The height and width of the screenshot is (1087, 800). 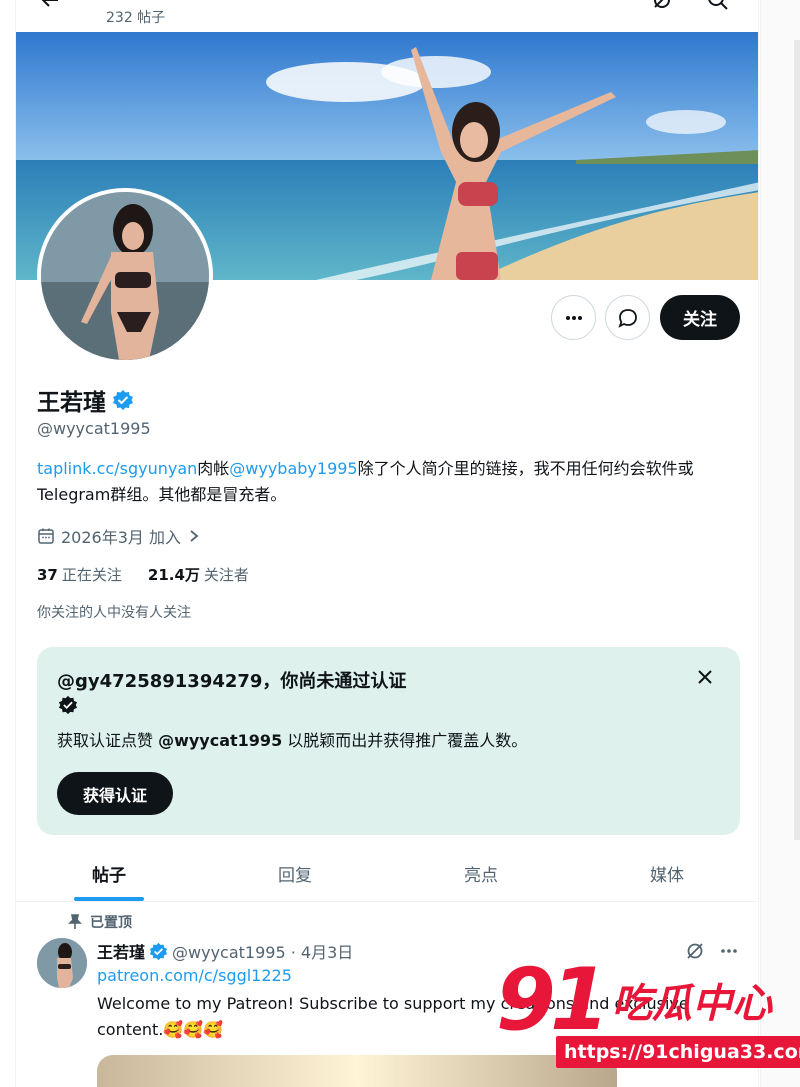 I want to click on pinned-indicator: 已置顶, so click(x=100, y=922).